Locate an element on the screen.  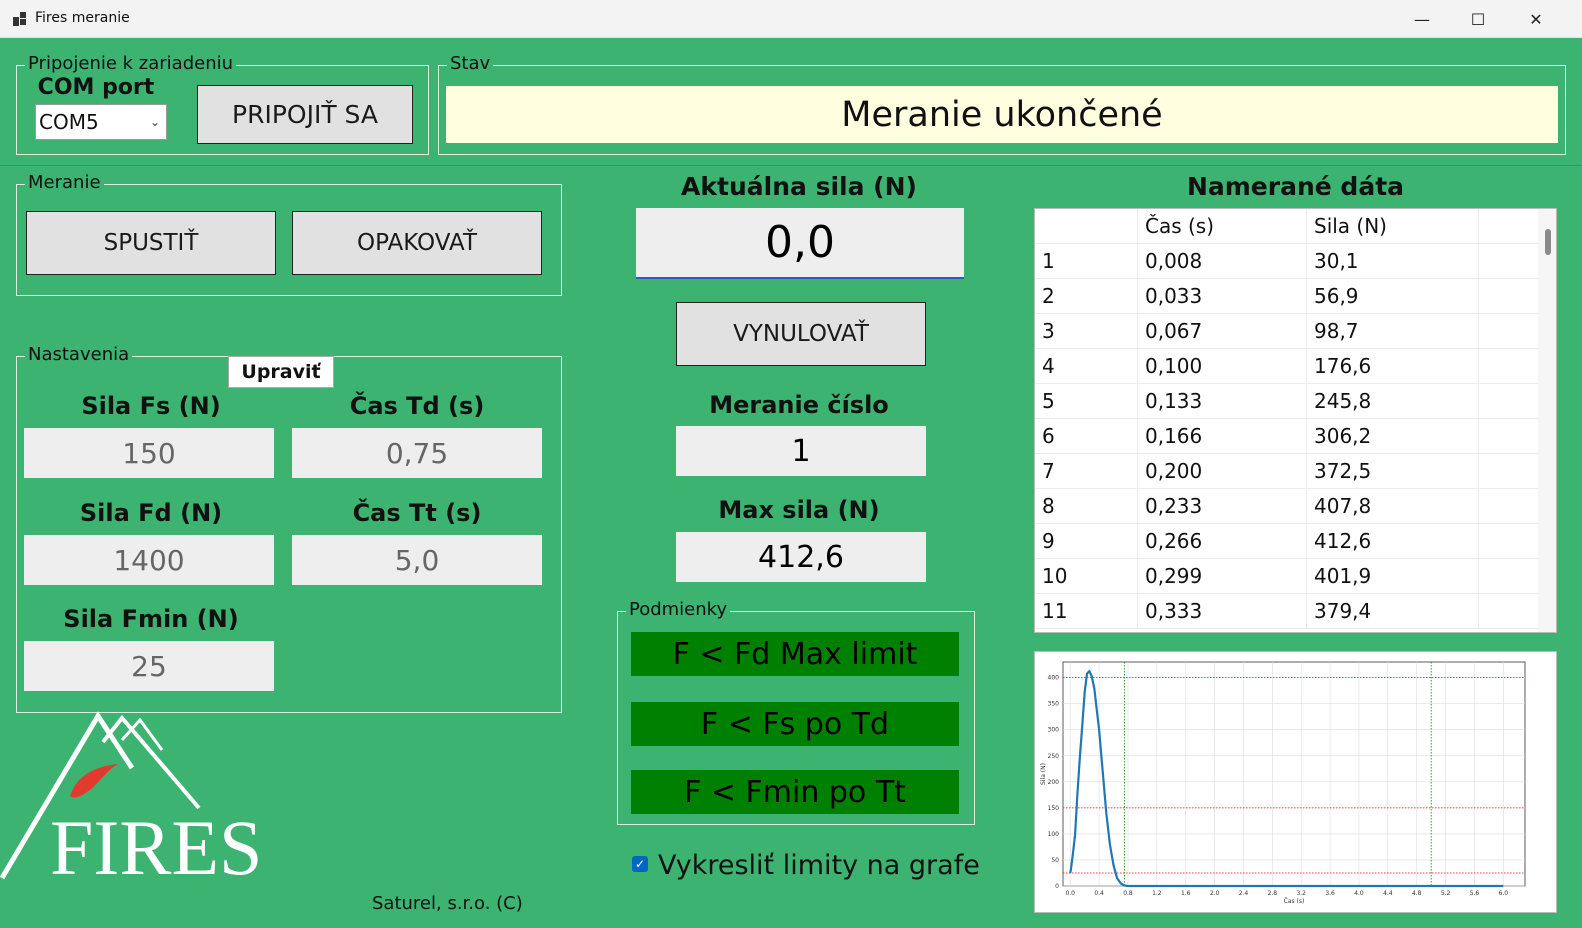
com-port-value: COM5 is located at coordinates (69, 122).